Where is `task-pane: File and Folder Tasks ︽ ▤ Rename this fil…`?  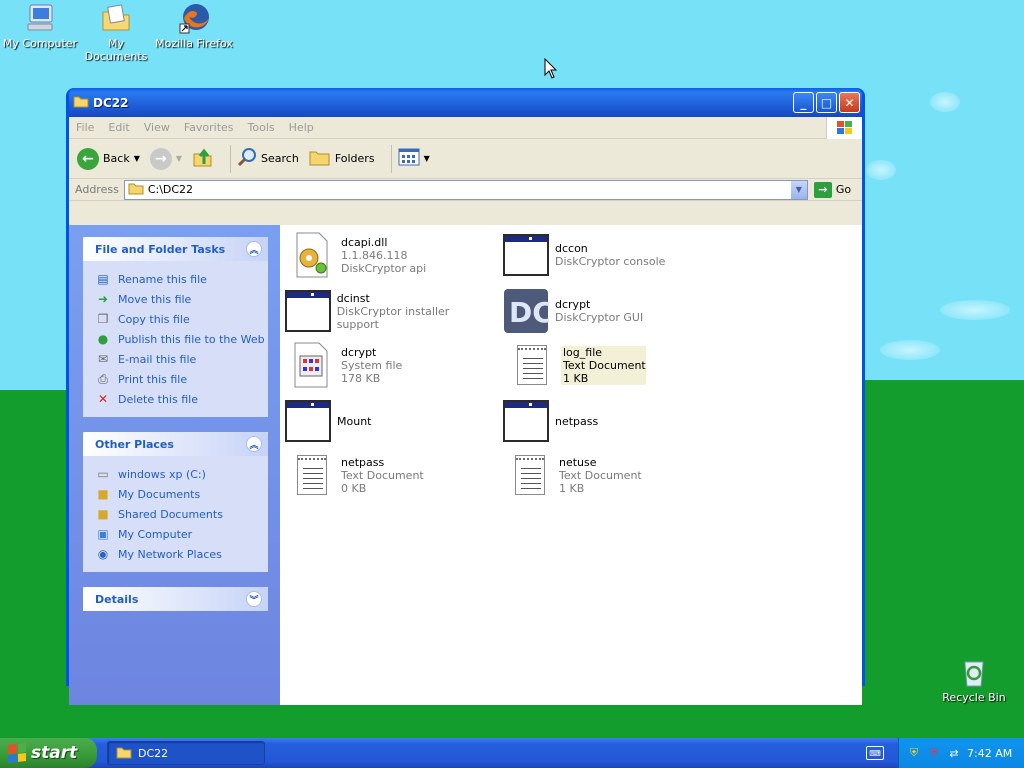 task-pane: File and Folder Tasks ︽ ▤ Rename this fil… is located at coordinates (174, 465).